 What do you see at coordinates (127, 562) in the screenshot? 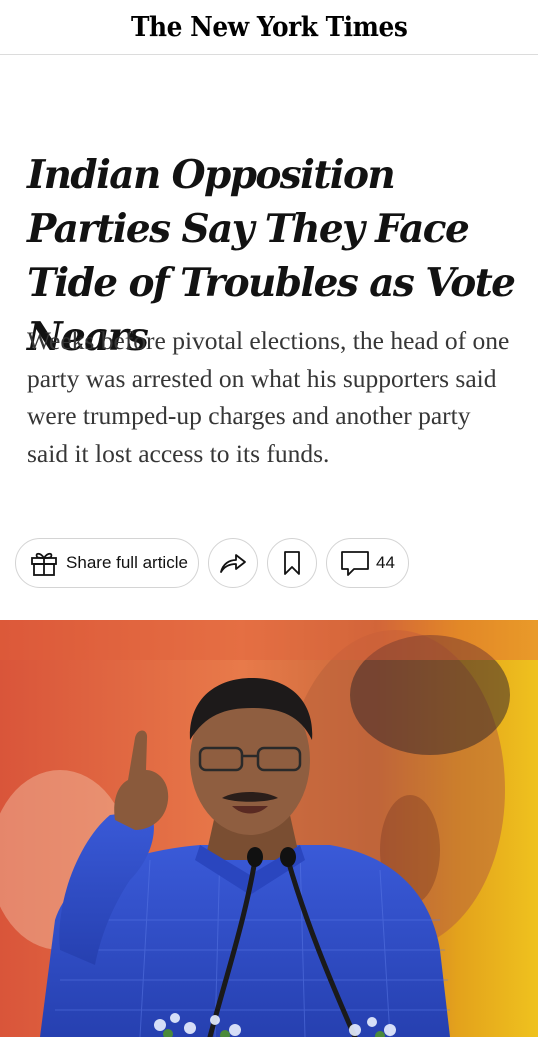
I see `share-button-label: Share full article` at bounding box center [127, 562].